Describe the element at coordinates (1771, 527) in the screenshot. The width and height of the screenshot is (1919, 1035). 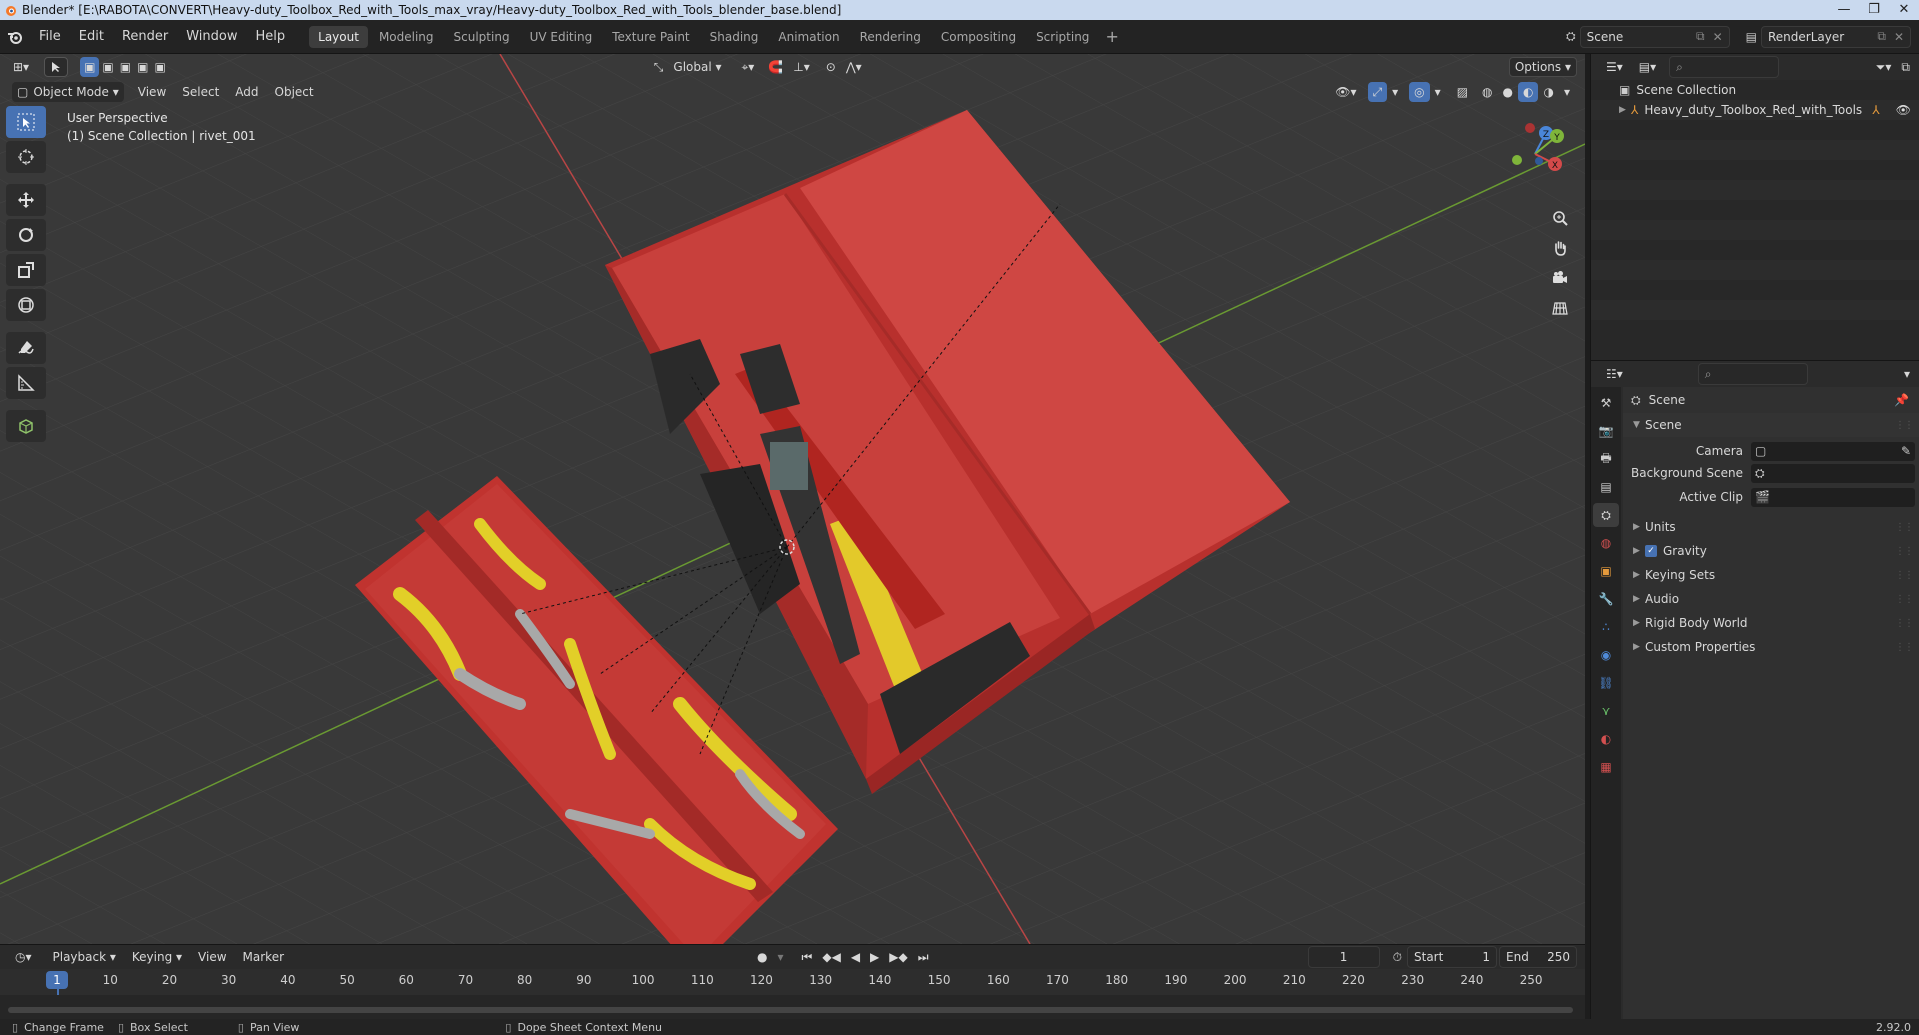
I see `units-panel-header: ▶ Units ⋮⋮` at that location.